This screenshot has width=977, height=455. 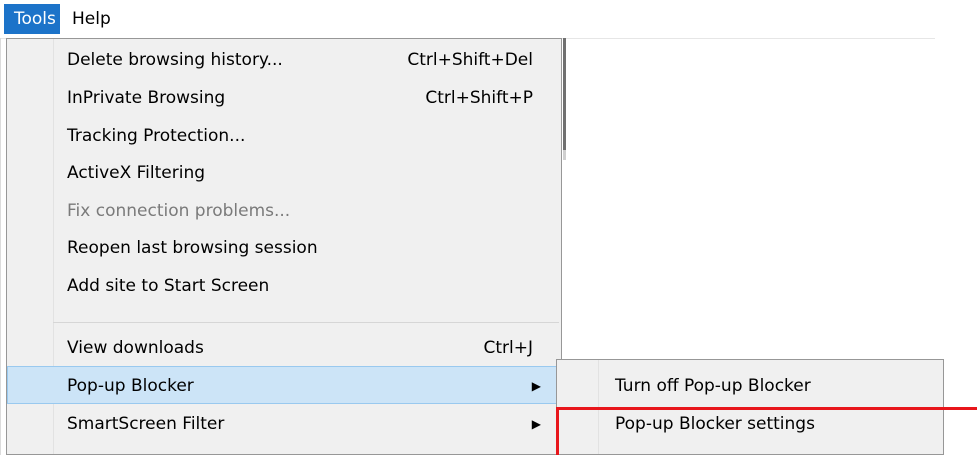 What do you see at coordinates (284, 424) in the screenshot?
I see `menu-item-smartscreen-filter: SmartScreen Filter ▶` at bounding box center [284, 424].